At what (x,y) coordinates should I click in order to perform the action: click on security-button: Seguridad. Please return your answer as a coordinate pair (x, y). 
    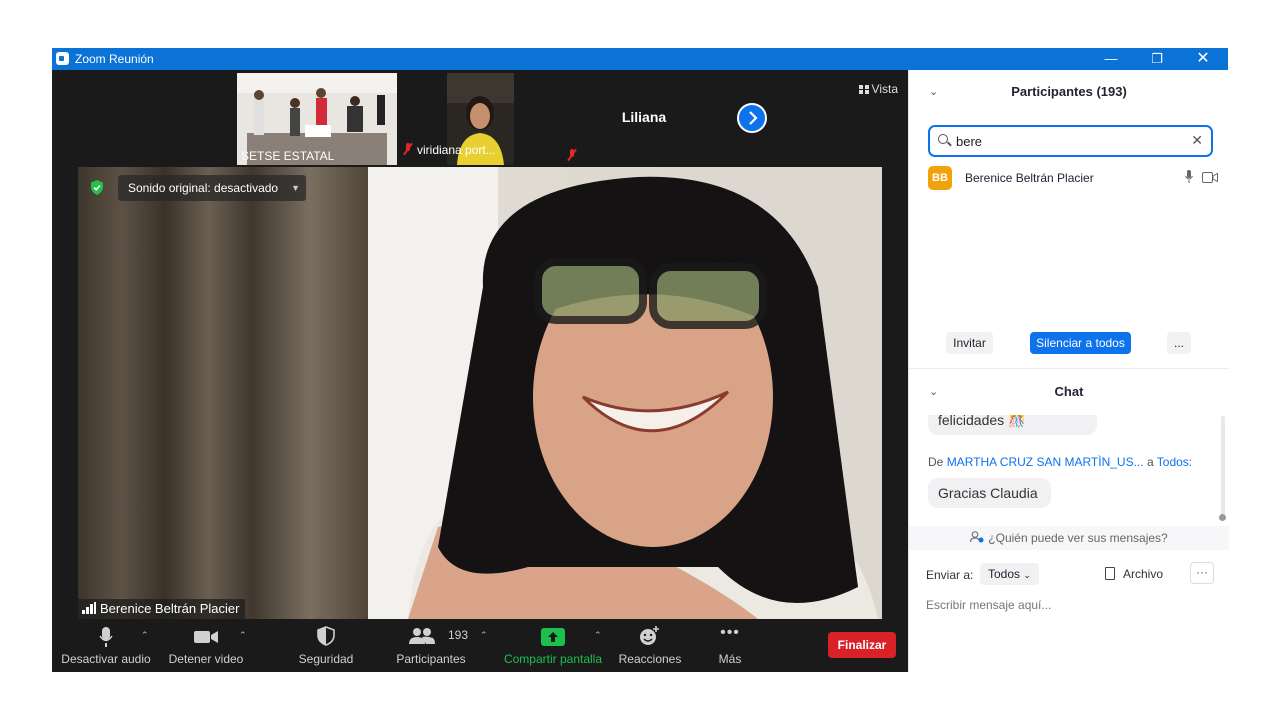
    Looking at the image, I should click on (326, 646).